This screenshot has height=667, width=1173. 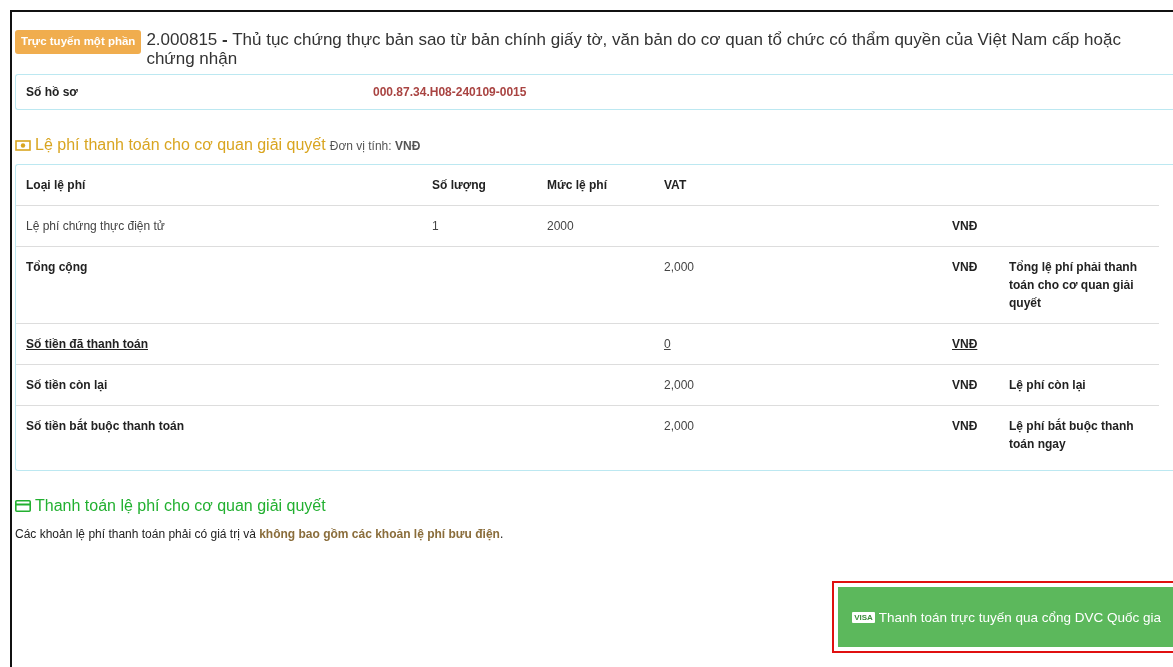 I want to click on column-header: VAT, so click(x=675, y=185).